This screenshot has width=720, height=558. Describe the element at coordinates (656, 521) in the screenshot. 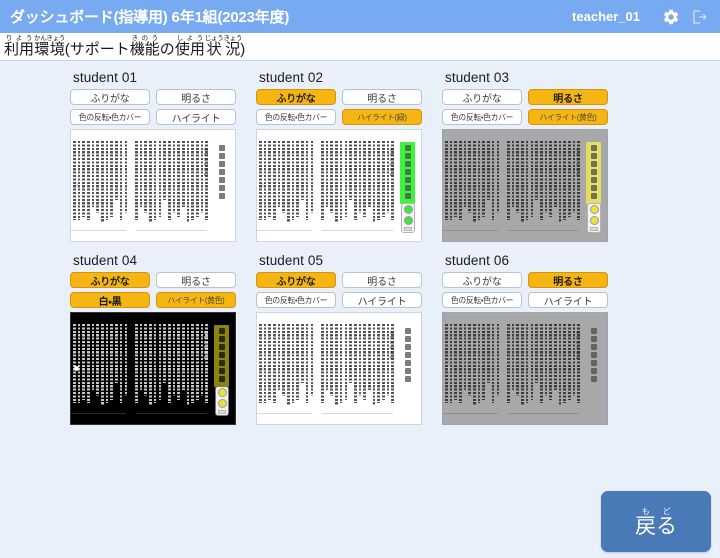

I see `back-button: 戻るもど` at that location.